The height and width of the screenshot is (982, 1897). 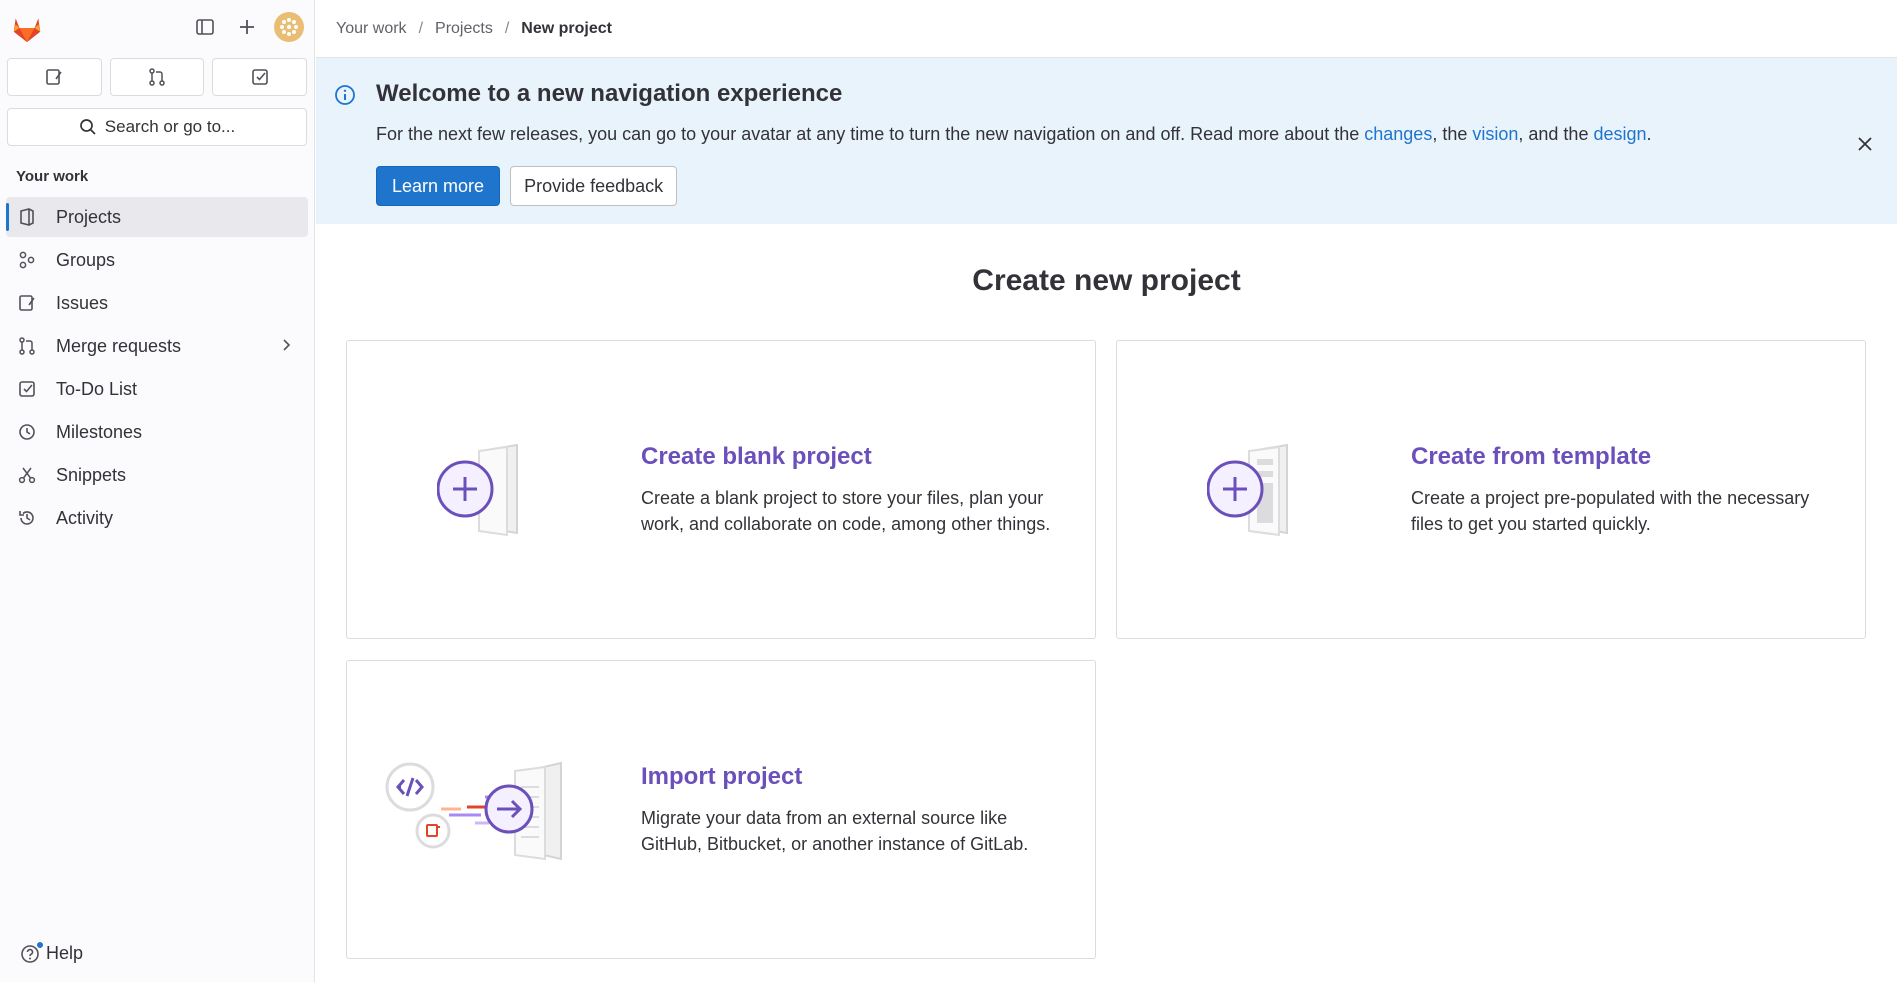 I want to click on sidebar-item-snippets: Snippets, so click(x=157, y=475).